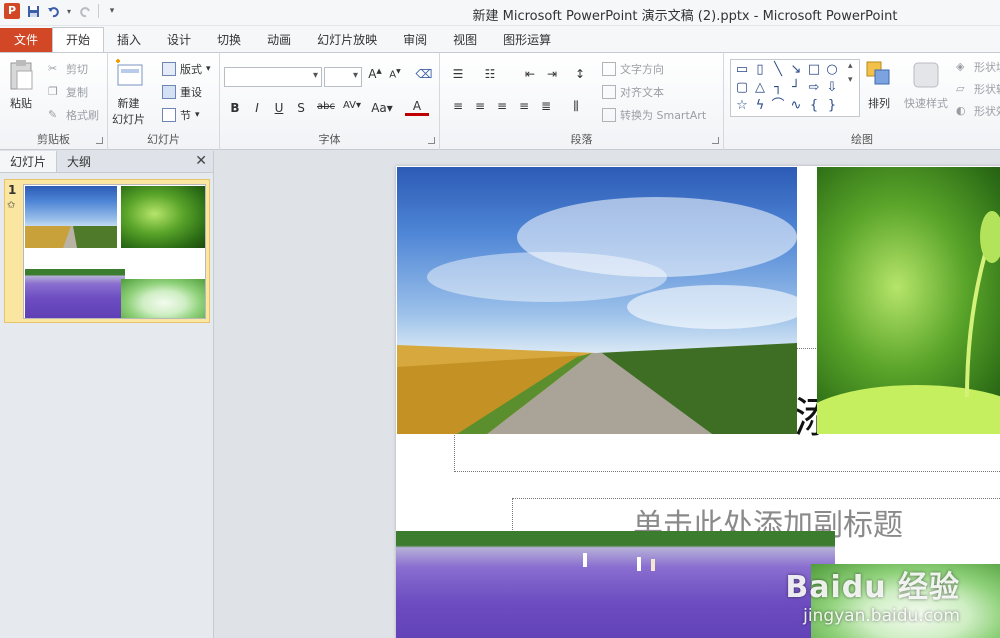 Image resolution: width=1000 pixels, height=638 pixels. I want to click on new-slide-label-1: 新建, so click(128, 103).